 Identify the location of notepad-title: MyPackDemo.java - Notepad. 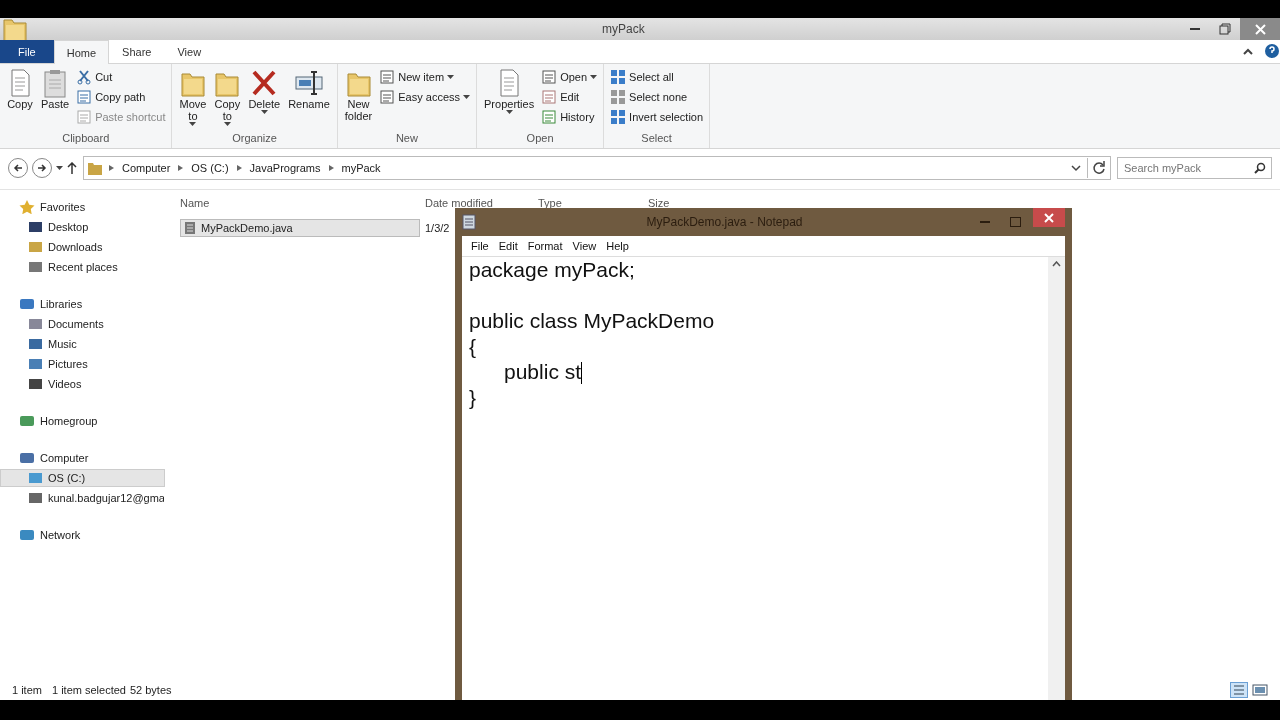
(724, 222).